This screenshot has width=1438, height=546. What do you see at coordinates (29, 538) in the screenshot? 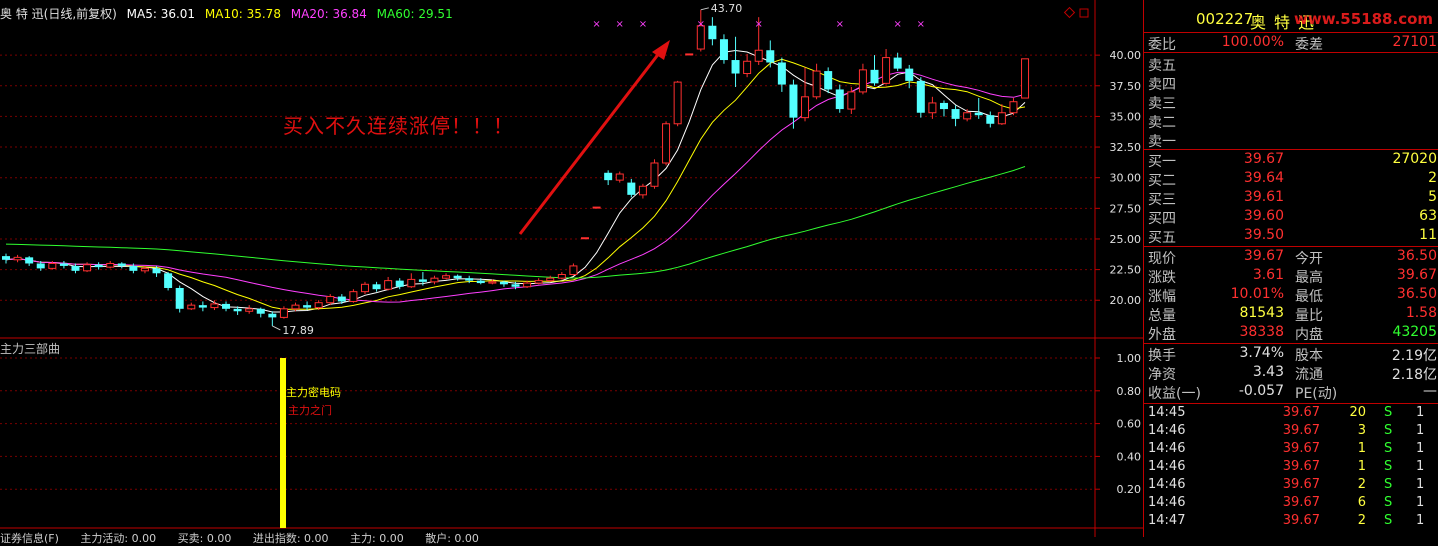
I see `bottom-item: 证券信息(F)` at bounding box center [29, 538].